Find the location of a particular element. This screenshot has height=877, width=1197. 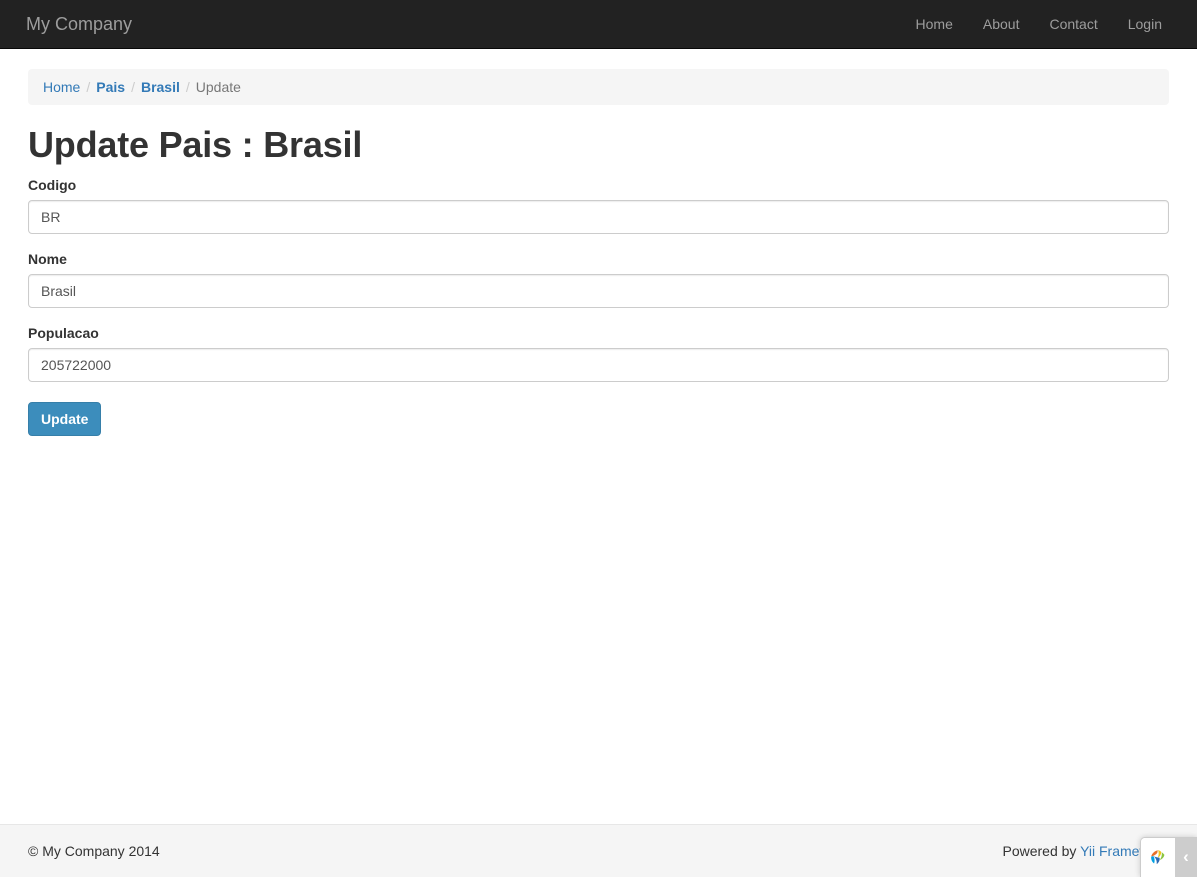

form-group-codigo: Codigo is located at coordinates (598, 204).